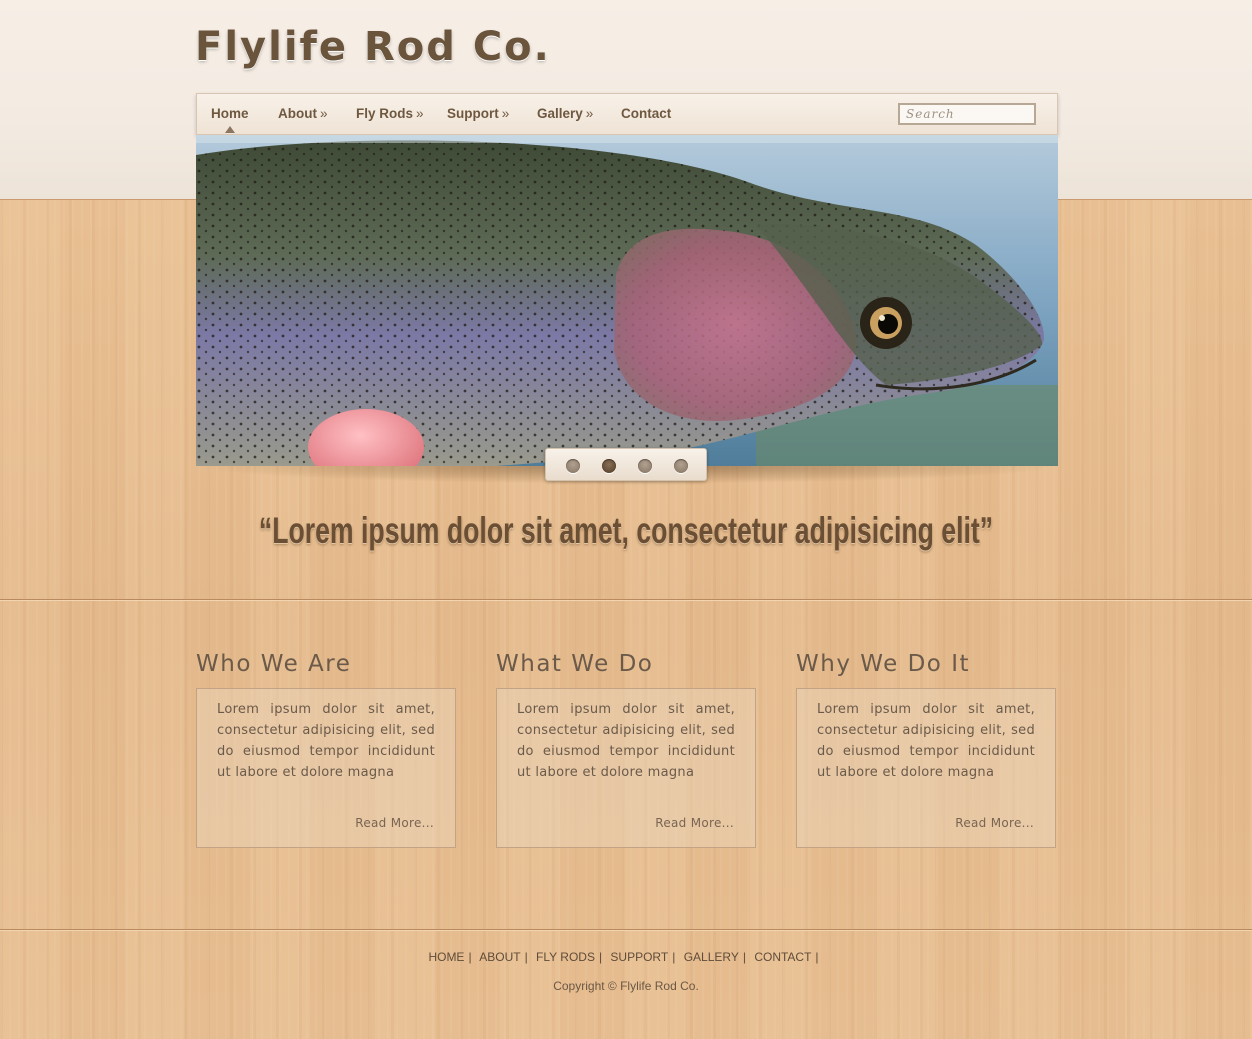 The width and height of the screenshot is (1252, 1039). What do you see at coordinates (373, 47) in the screenshot?
I see `site-logo: Flylife Rod Co.` at bounding box center [373, 47].